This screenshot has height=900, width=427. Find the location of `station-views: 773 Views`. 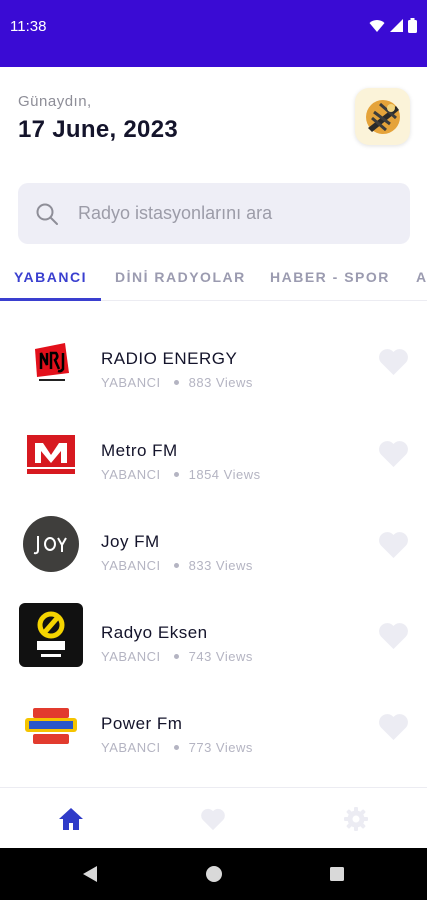

station-views: 773 Views is located at coordinates (220, 747).